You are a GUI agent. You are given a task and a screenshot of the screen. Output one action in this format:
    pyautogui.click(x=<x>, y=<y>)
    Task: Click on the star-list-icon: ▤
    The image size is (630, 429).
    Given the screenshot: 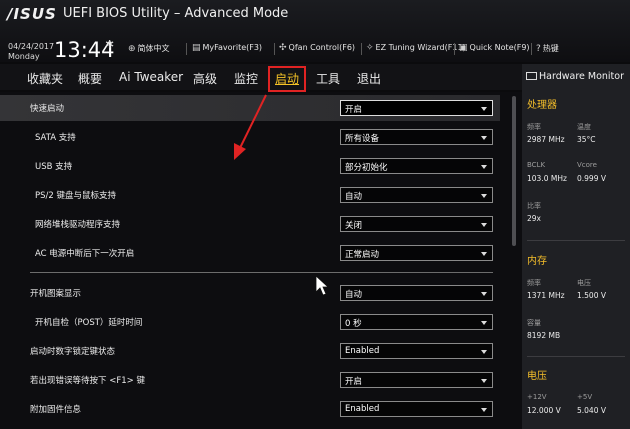 What is the action you would take?
    pyautogui.click(x=196, y=48)
    